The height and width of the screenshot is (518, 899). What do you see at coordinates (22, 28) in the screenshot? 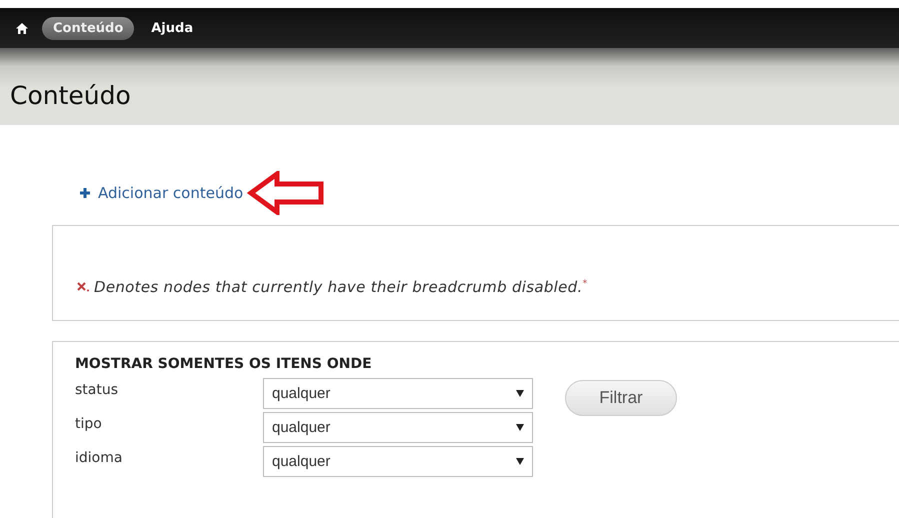
I see `home-icon` at bounding box center [22, 28].